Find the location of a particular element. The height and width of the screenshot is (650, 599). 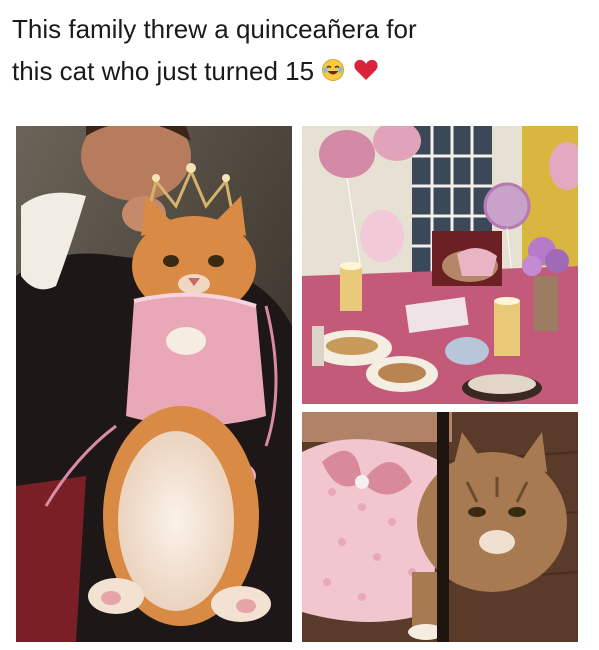

caption-line-1: This family threw a quinceañera for is located at coordinates (214, 29).